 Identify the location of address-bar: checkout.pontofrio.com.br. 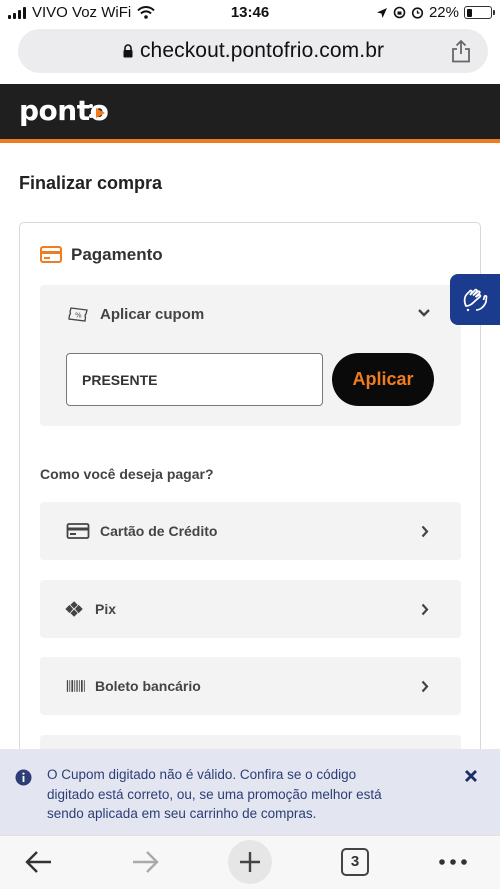
(253, 51).